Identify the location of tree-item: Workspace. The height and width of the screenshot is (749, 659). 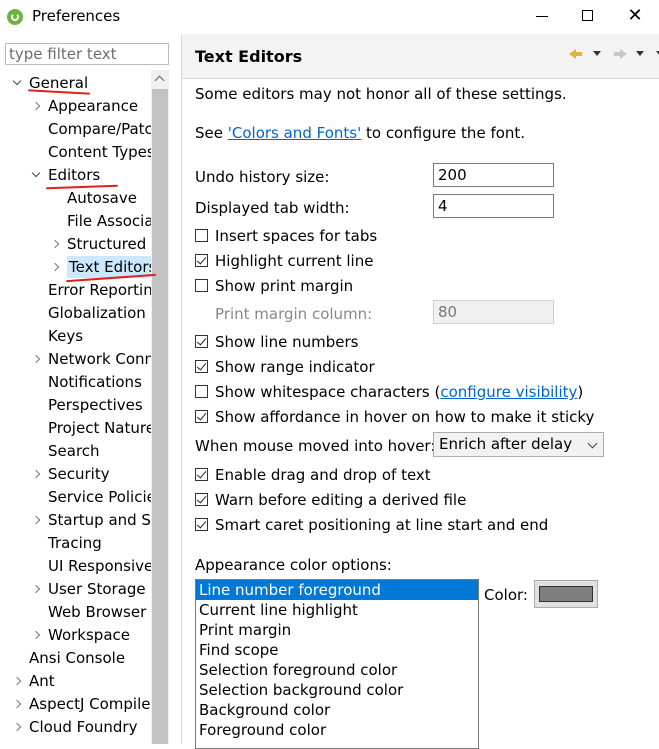
(75, 635).